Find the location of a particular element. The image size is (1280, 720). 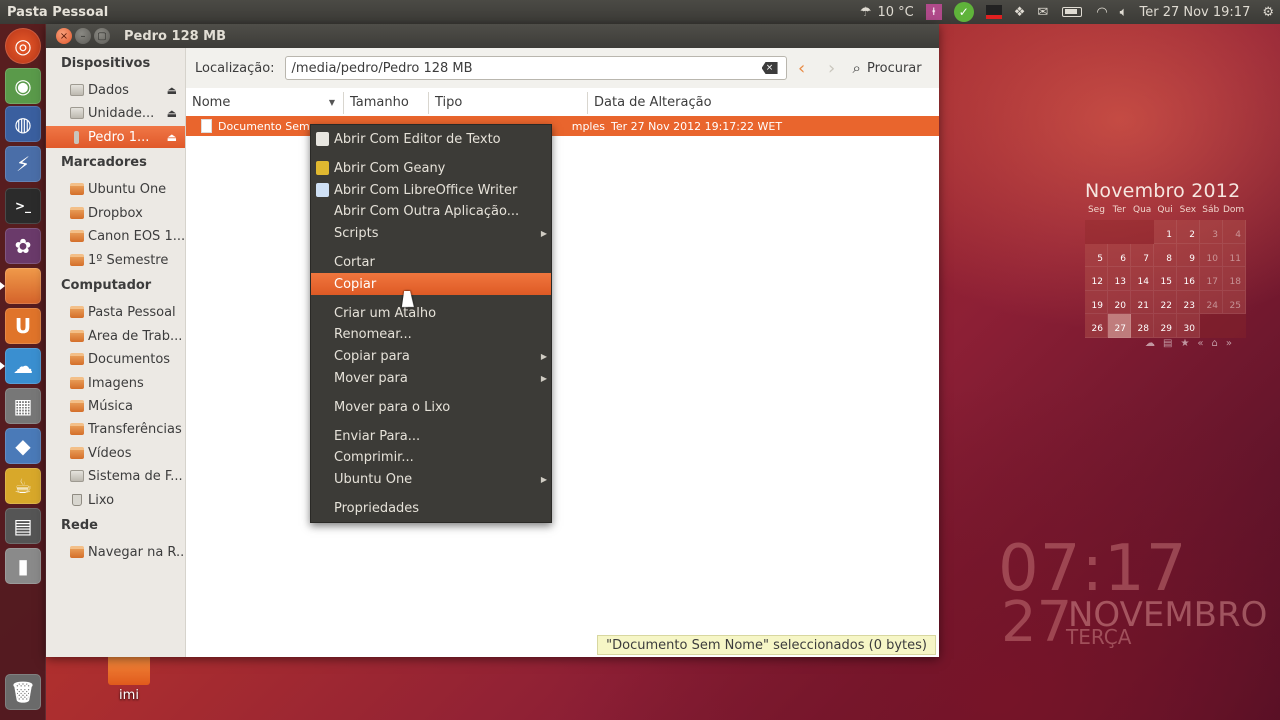

calendar-day: 19 is located at coordinates (1096, 302).